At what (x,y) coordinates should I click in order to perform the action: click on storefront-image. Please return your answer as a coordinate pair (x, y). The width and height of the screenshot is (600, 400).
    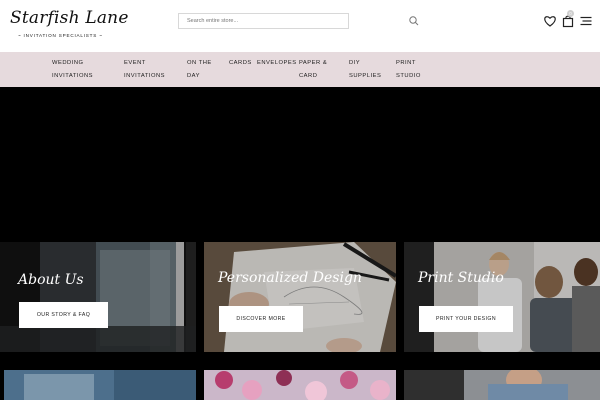
    Looking at the image, I should click on (98, 297).